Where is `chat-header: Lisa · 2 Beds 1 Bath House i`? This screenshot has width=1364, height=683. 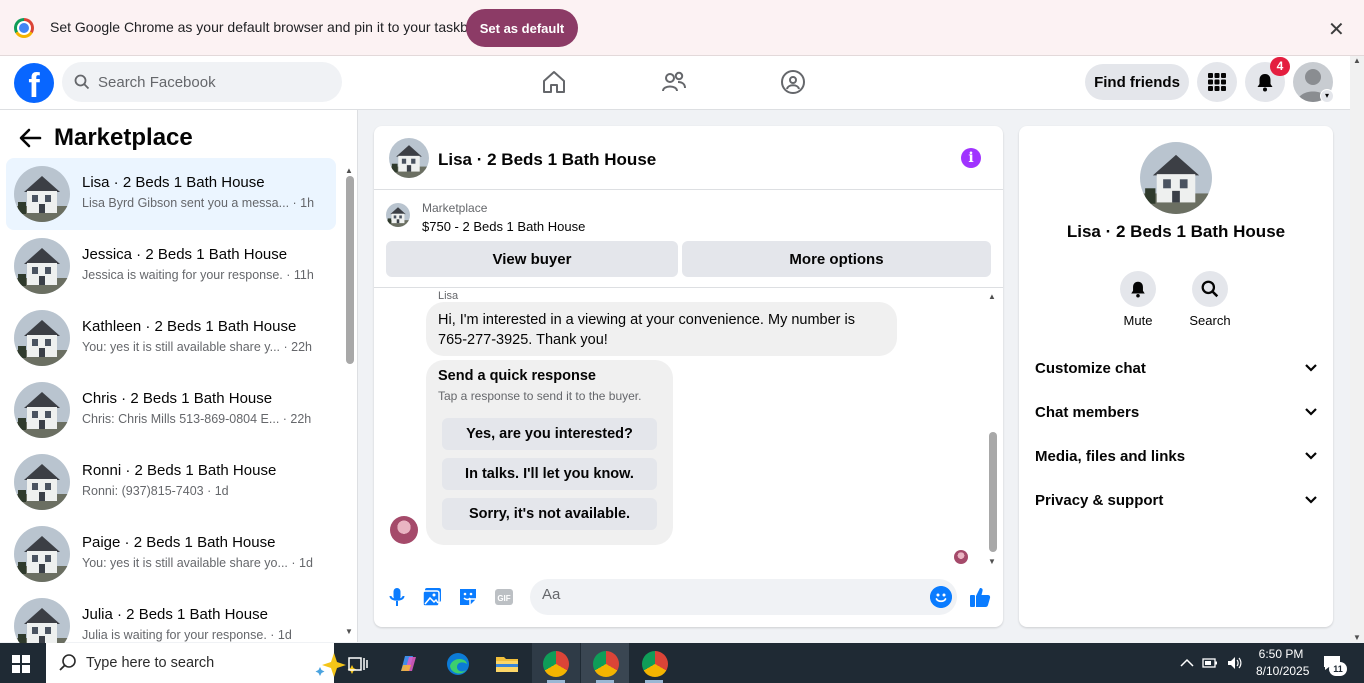
chat-header: Lisa · 2 Beds 1 Bath House i is located at coordinates (688, 158).